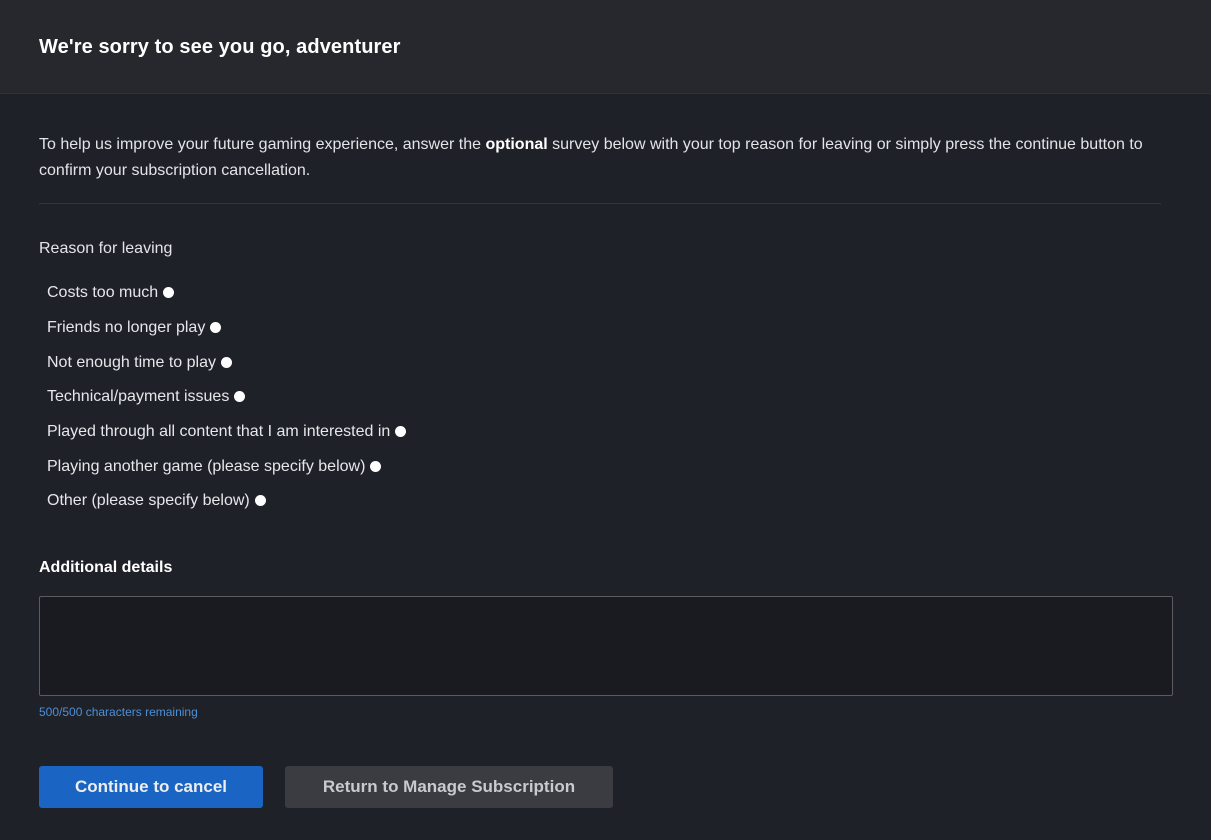 The height and width of the screenshot is (840, 1211). What do you see at coordinates (118, 711) in the screenshot?
I see `character-count: 500/500 characters remaining` at bounding box center [118, 711].